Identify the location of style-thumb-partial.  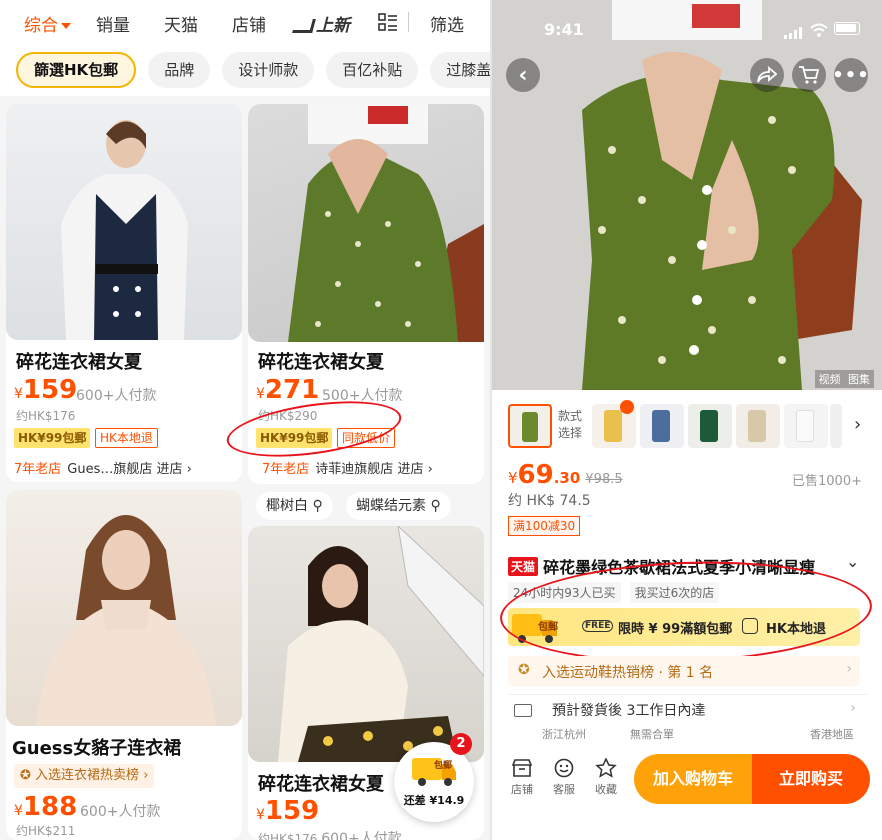
(836, 426).